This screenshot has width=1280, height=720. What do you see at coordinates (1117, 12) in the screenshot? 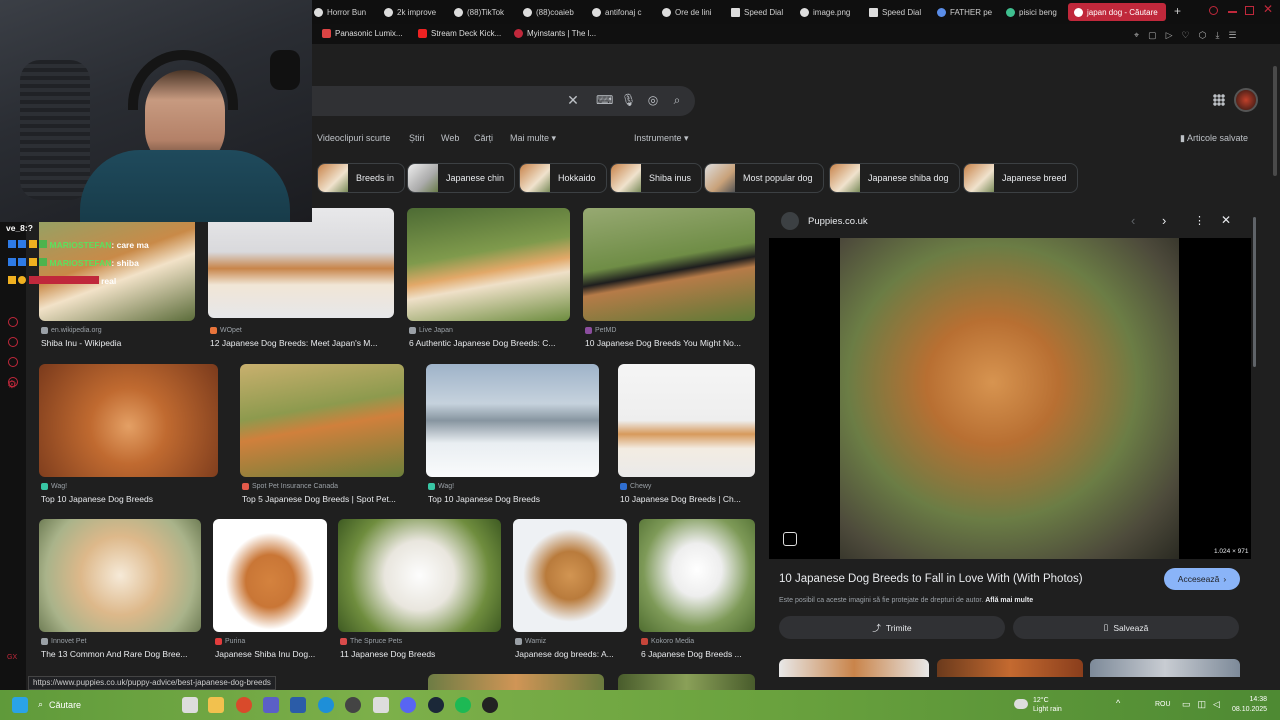
I see `tab-japan-dog: japan dog - Căutare` at bounding box center [1117, 12].